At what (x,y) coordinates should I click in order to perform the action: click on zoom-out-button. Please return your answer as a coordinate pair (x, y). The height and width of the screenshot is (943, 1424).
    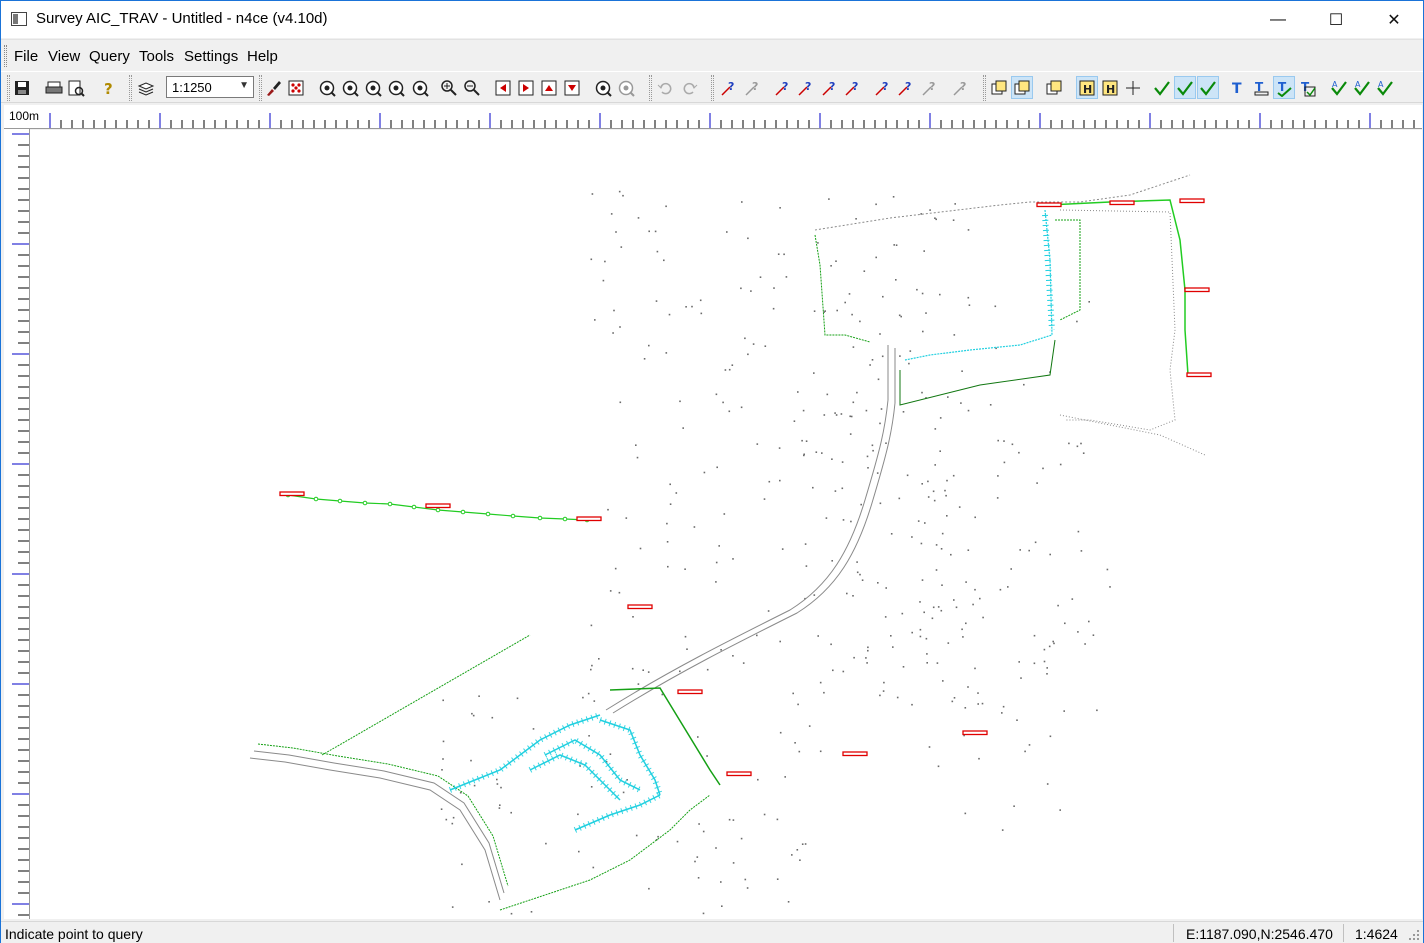
    Looking at the image, I should click on (472, 87).